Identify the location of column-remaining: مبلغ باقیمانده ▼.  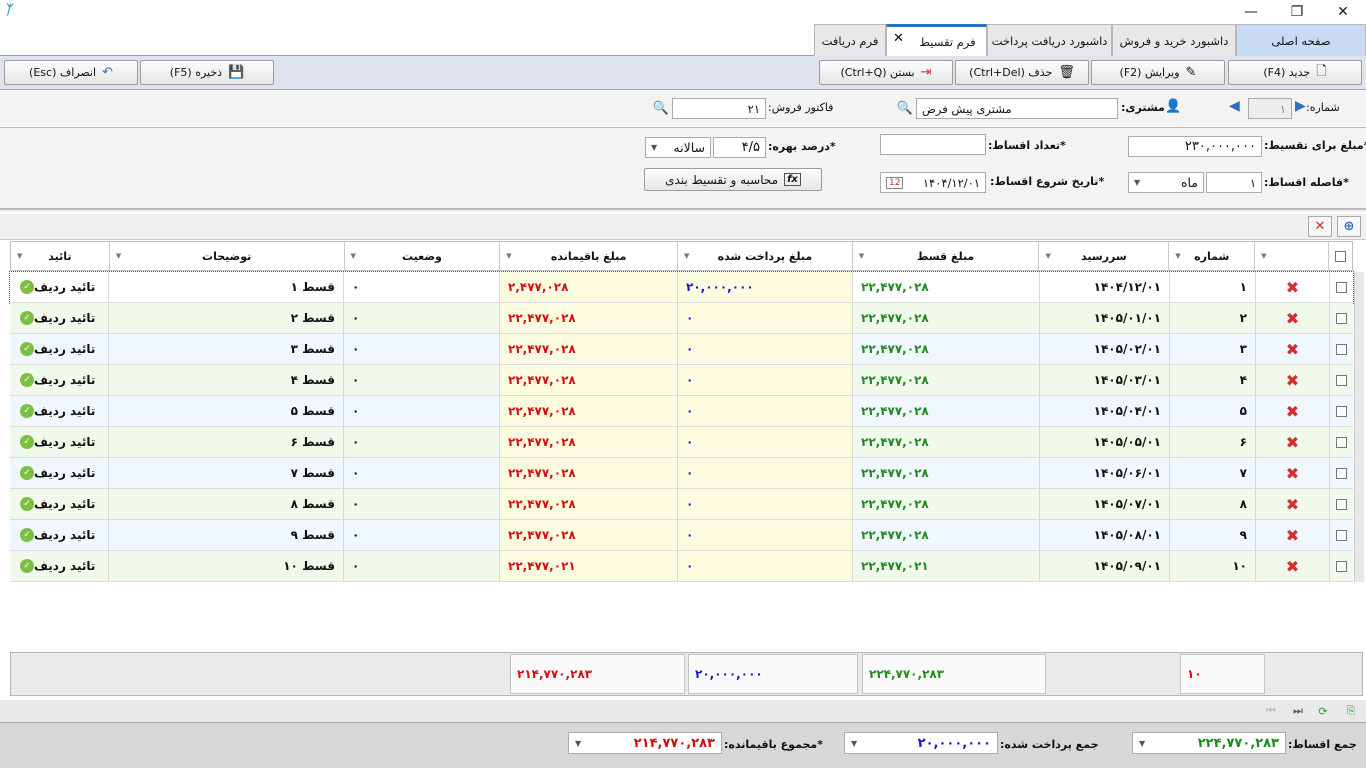
(588, 256).